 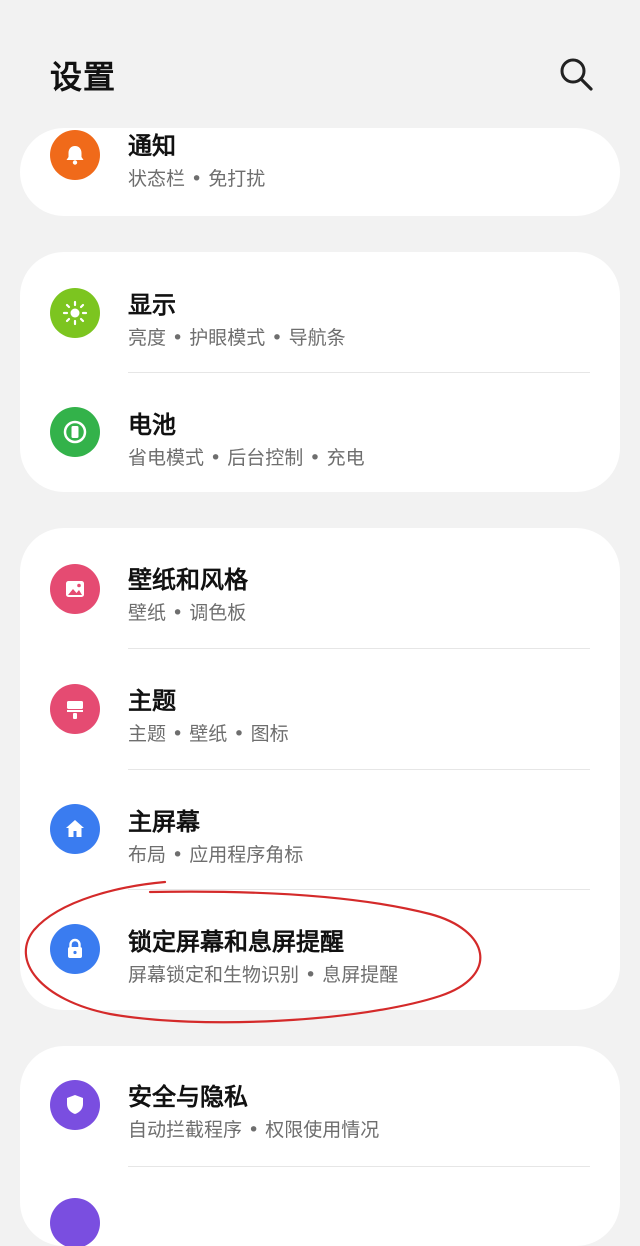 What do you see at coordinates (320, 1106) in the screenshot?
I see `settings-item-security: 安全与隐私 自动拦截程序 • 权限使用情况` at bounding box center [320, 1106].